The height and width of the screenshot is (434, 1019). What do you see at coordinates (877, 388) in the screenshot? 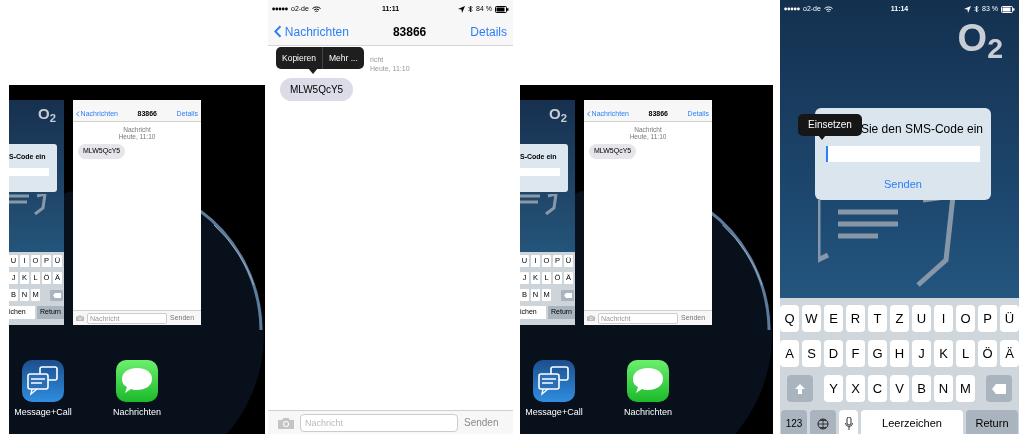
I see `keyboard-key: C` at bounding box center [877, 388].